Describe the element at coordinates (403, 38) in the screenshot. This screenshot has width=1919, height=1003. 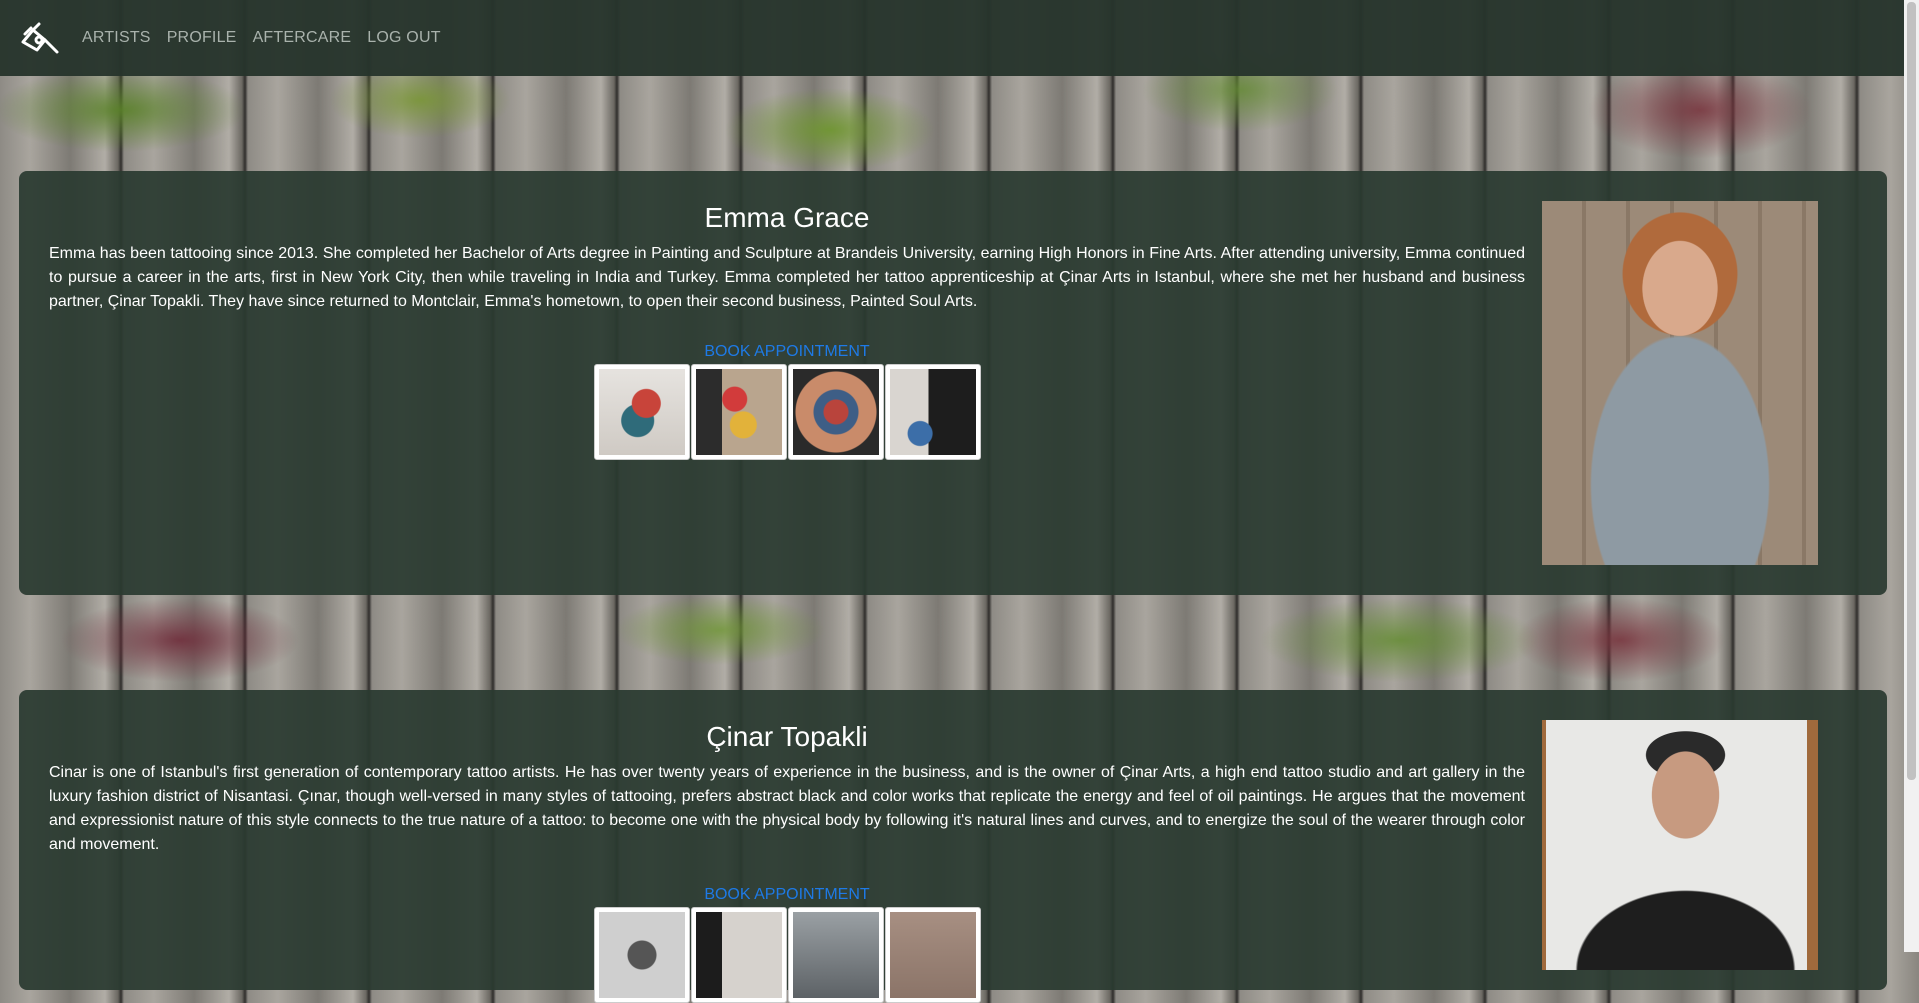
I see `nav-logout: LOG OUT` at that location.